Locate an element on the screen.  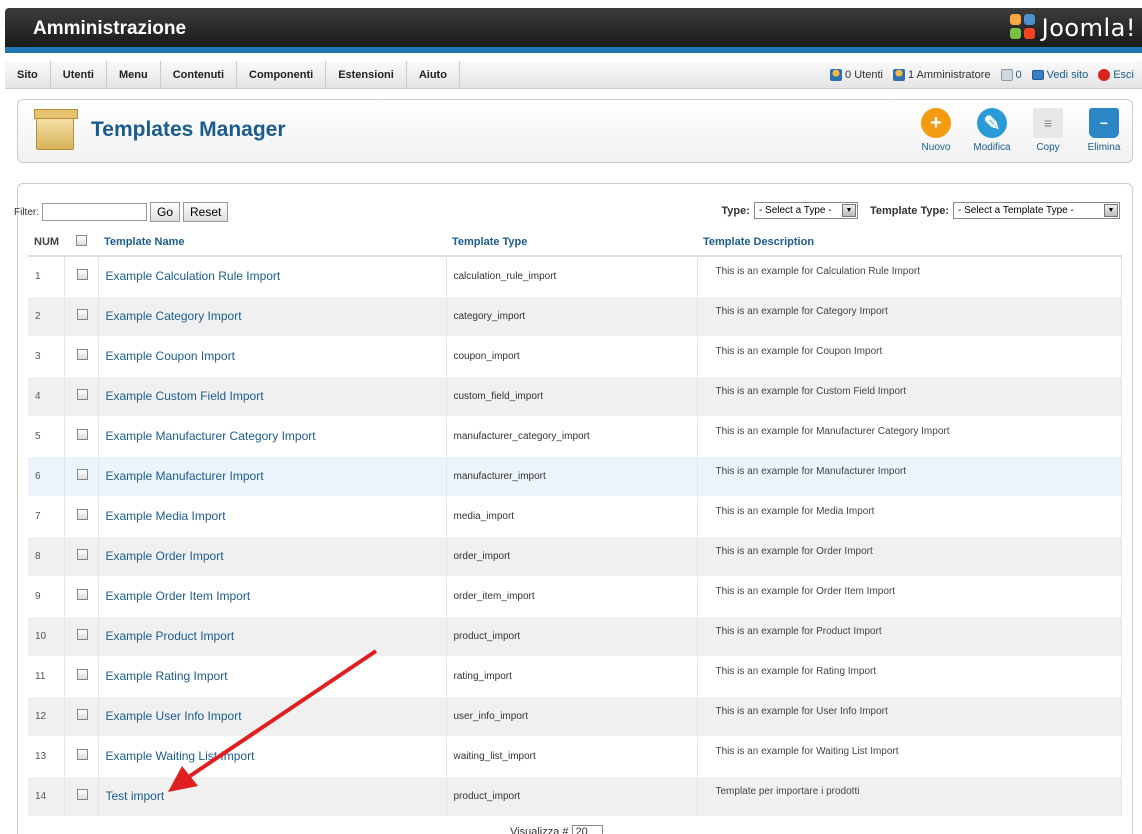
template-name-link: Example Category Import is located at coordinates (272, 316).